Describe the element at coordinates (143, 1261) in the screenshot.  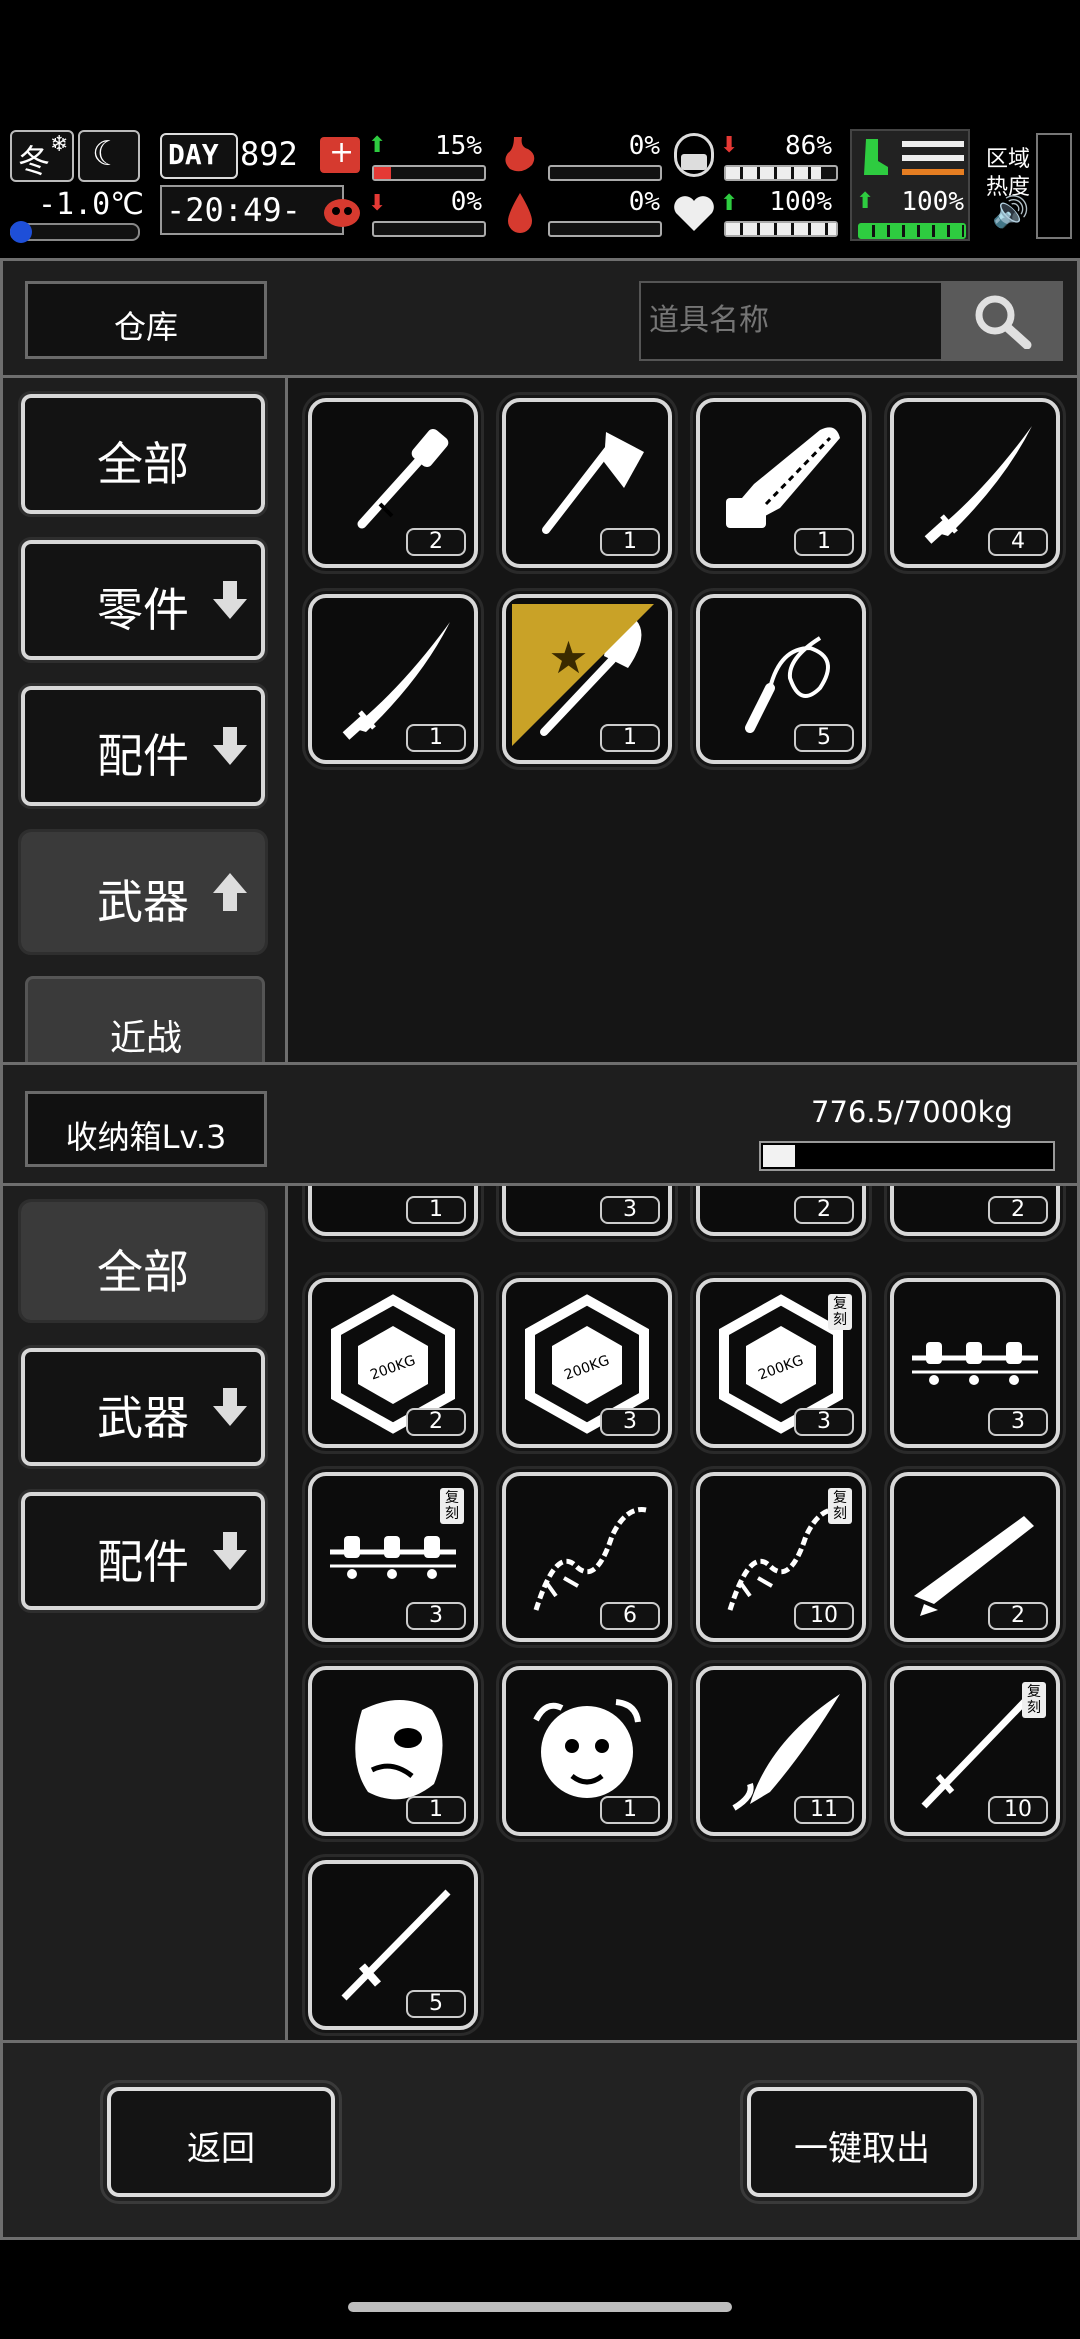
I see `storage-category-all: 全部` at that location.